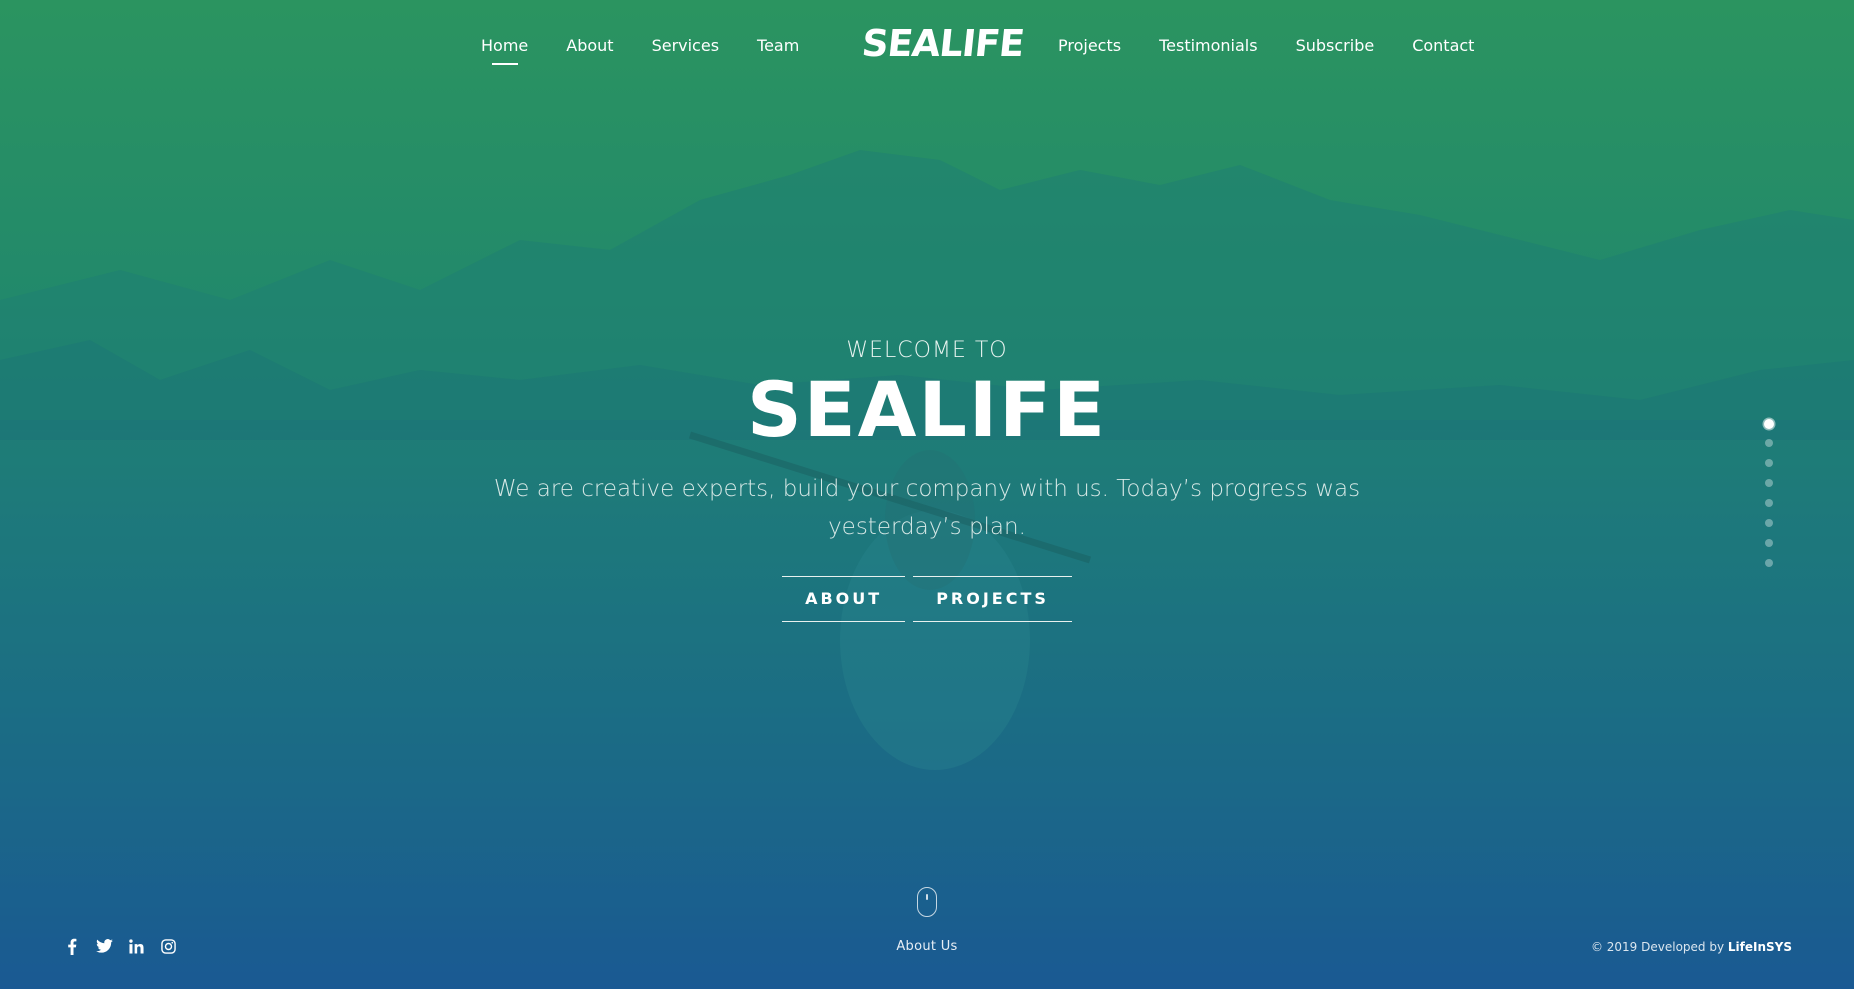  I want to click on hero-kicker: WELCOME TO, so click(927, 350).